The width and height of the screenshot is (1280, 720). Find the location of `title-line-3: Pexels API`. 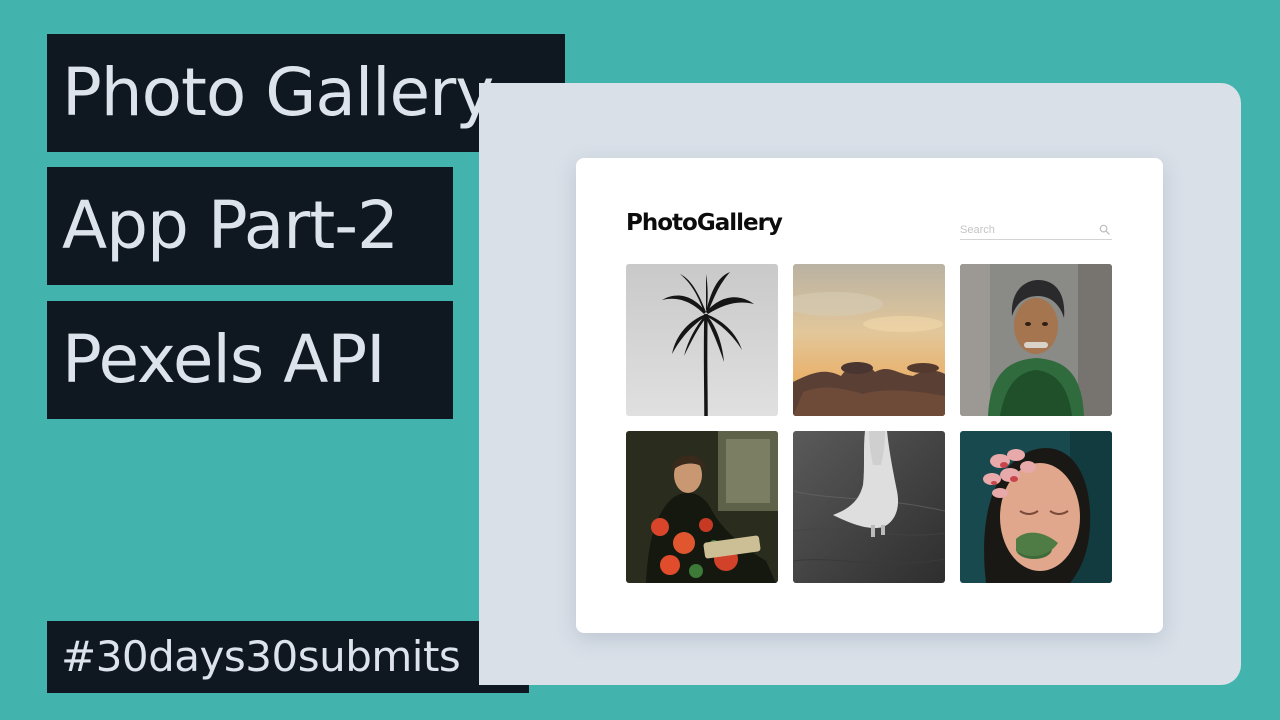

title-line-3: Pexels API is located at coordinates (250, 360).